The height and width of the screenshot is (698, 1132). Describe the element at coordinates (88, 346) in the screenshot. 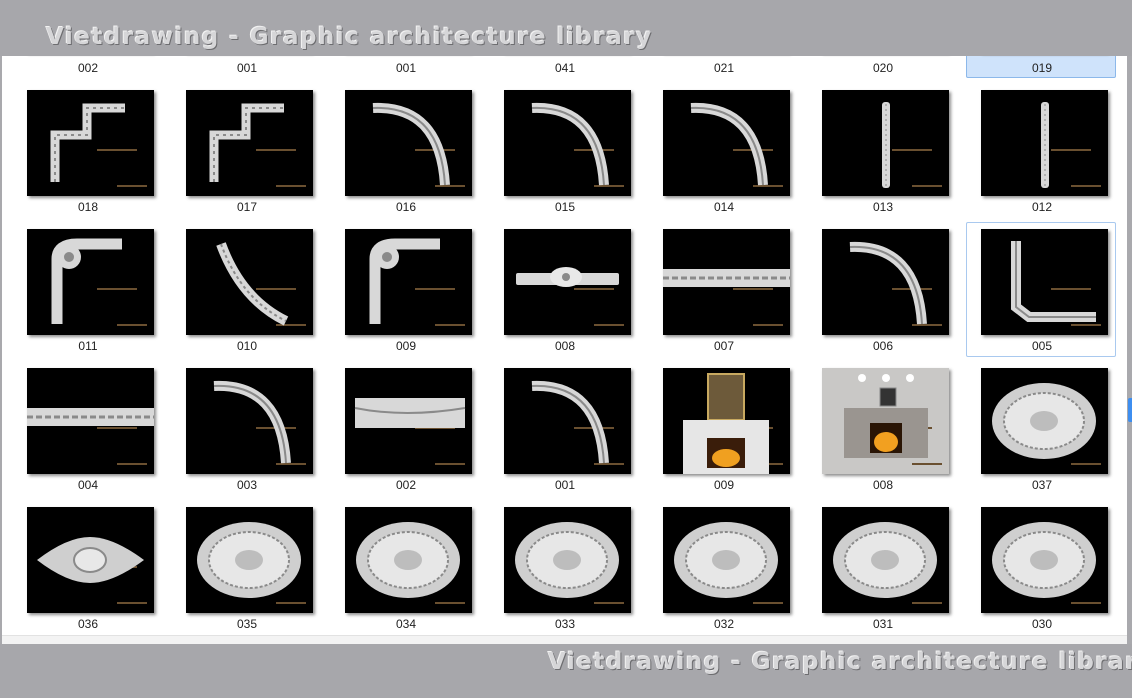

I see `thumbnail-label: 011` at that location.